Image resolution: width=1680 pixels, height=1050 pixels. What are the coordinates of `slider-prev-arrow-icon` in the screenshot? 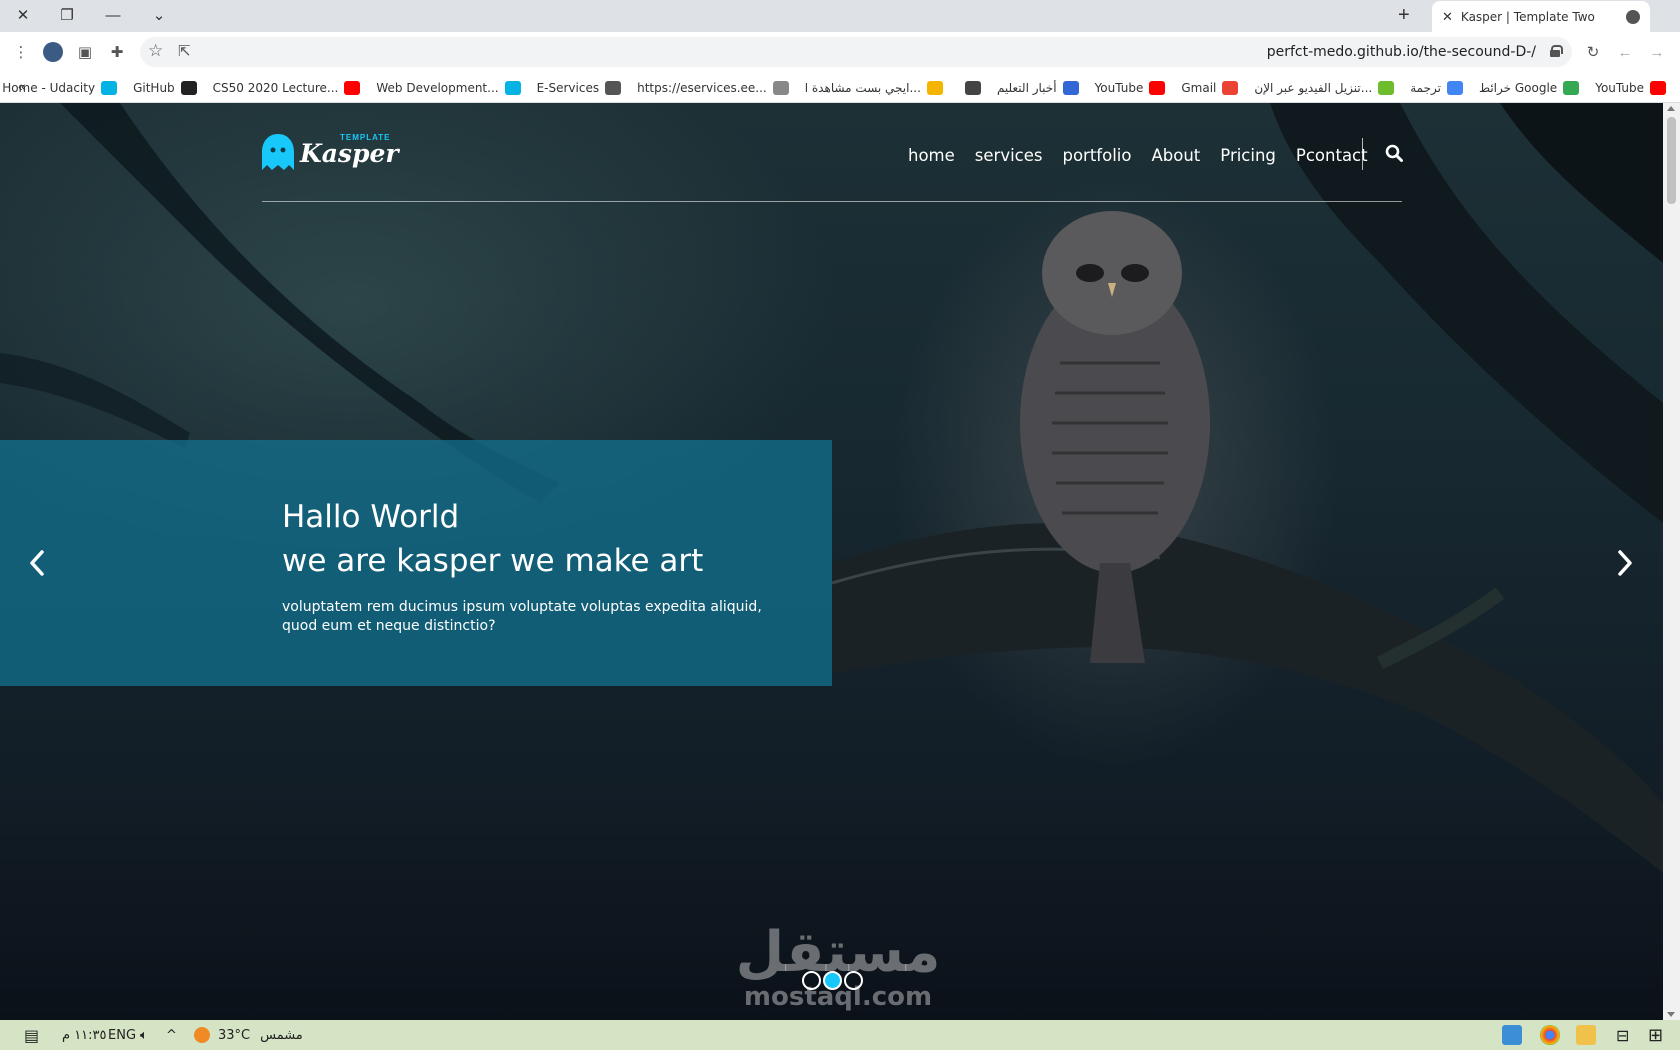 It's located at (37, 563).